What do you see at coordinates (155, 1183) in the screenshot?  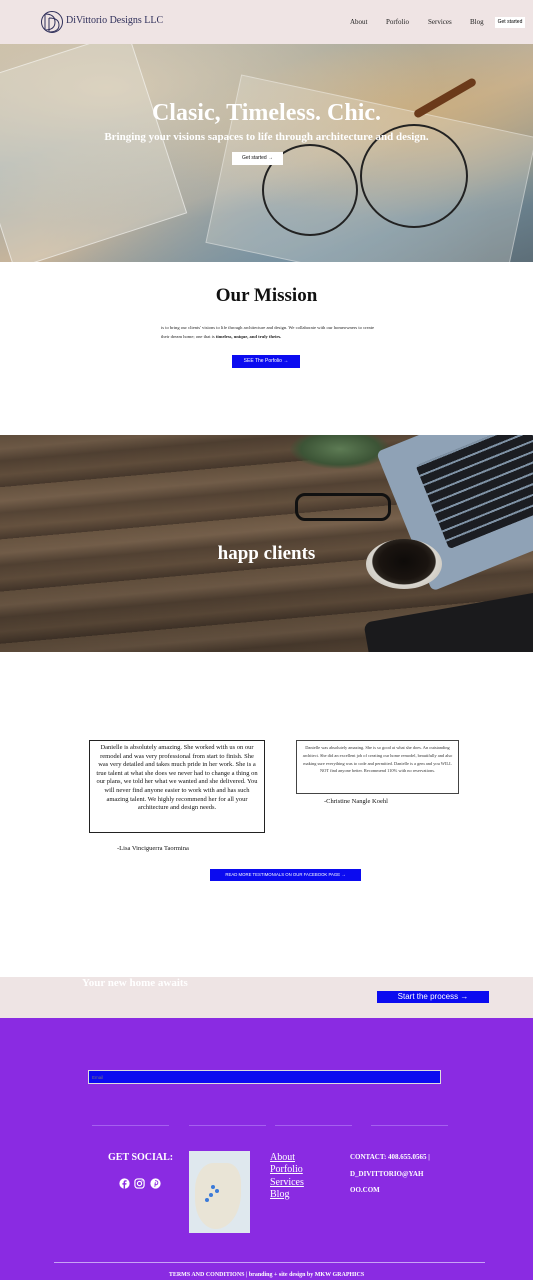 I see `pinterest-icon` at bounding box center [155, 1183].